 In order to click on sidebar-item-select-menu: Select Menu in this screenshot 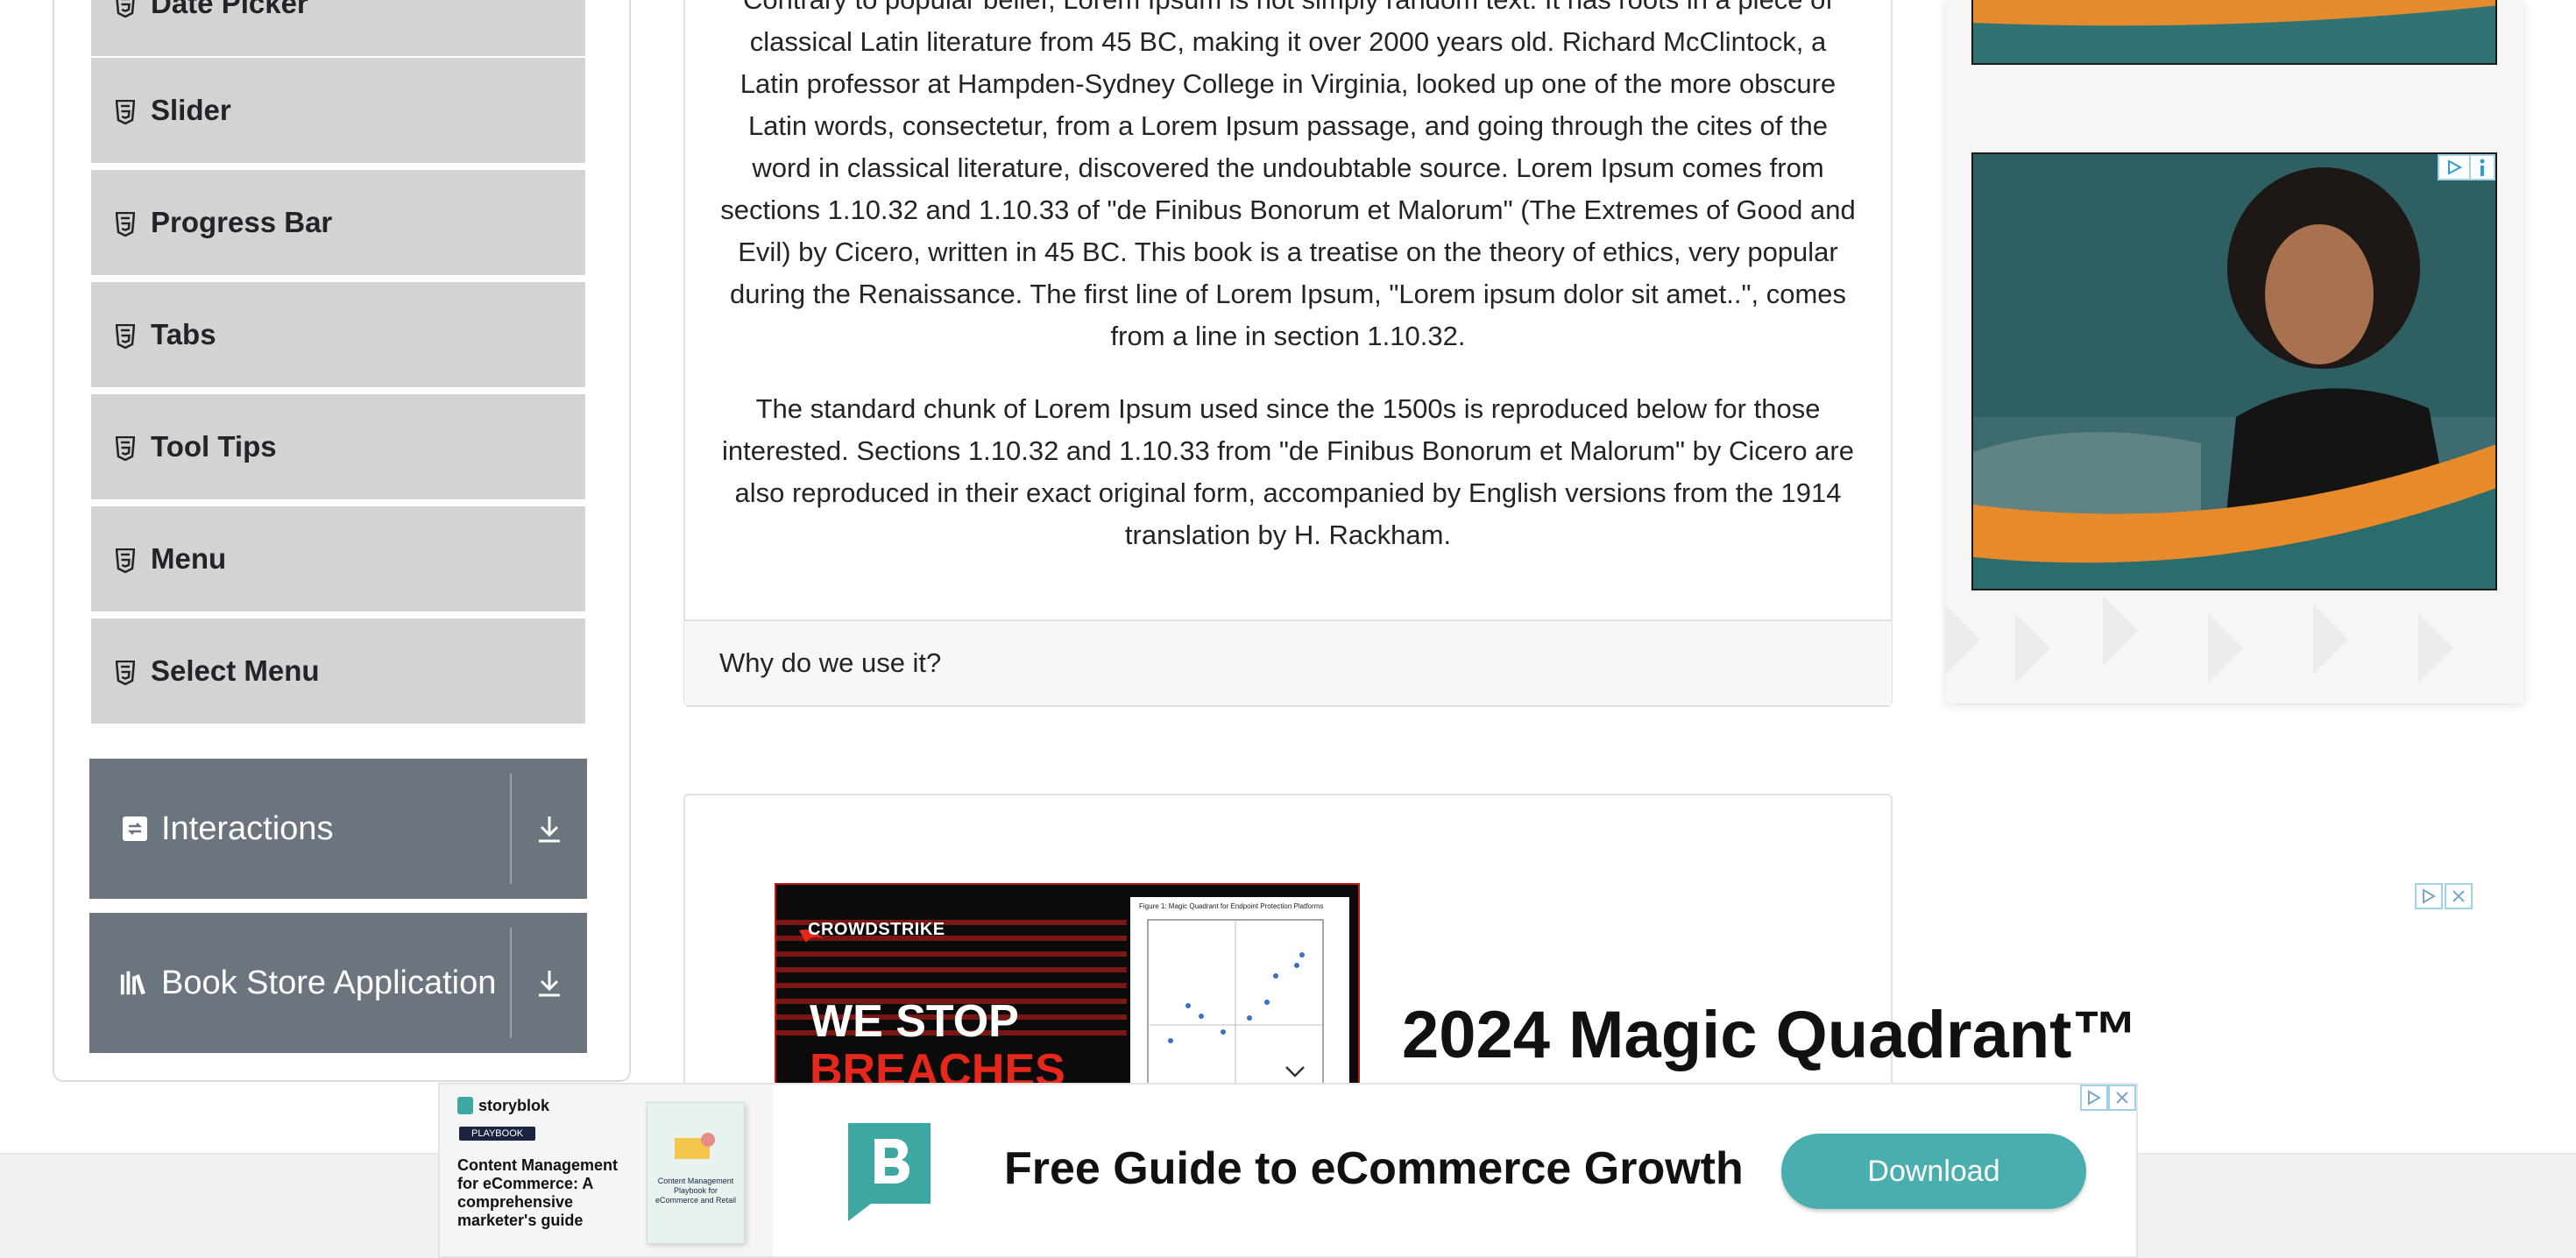, I will do `click(338, 671)`.